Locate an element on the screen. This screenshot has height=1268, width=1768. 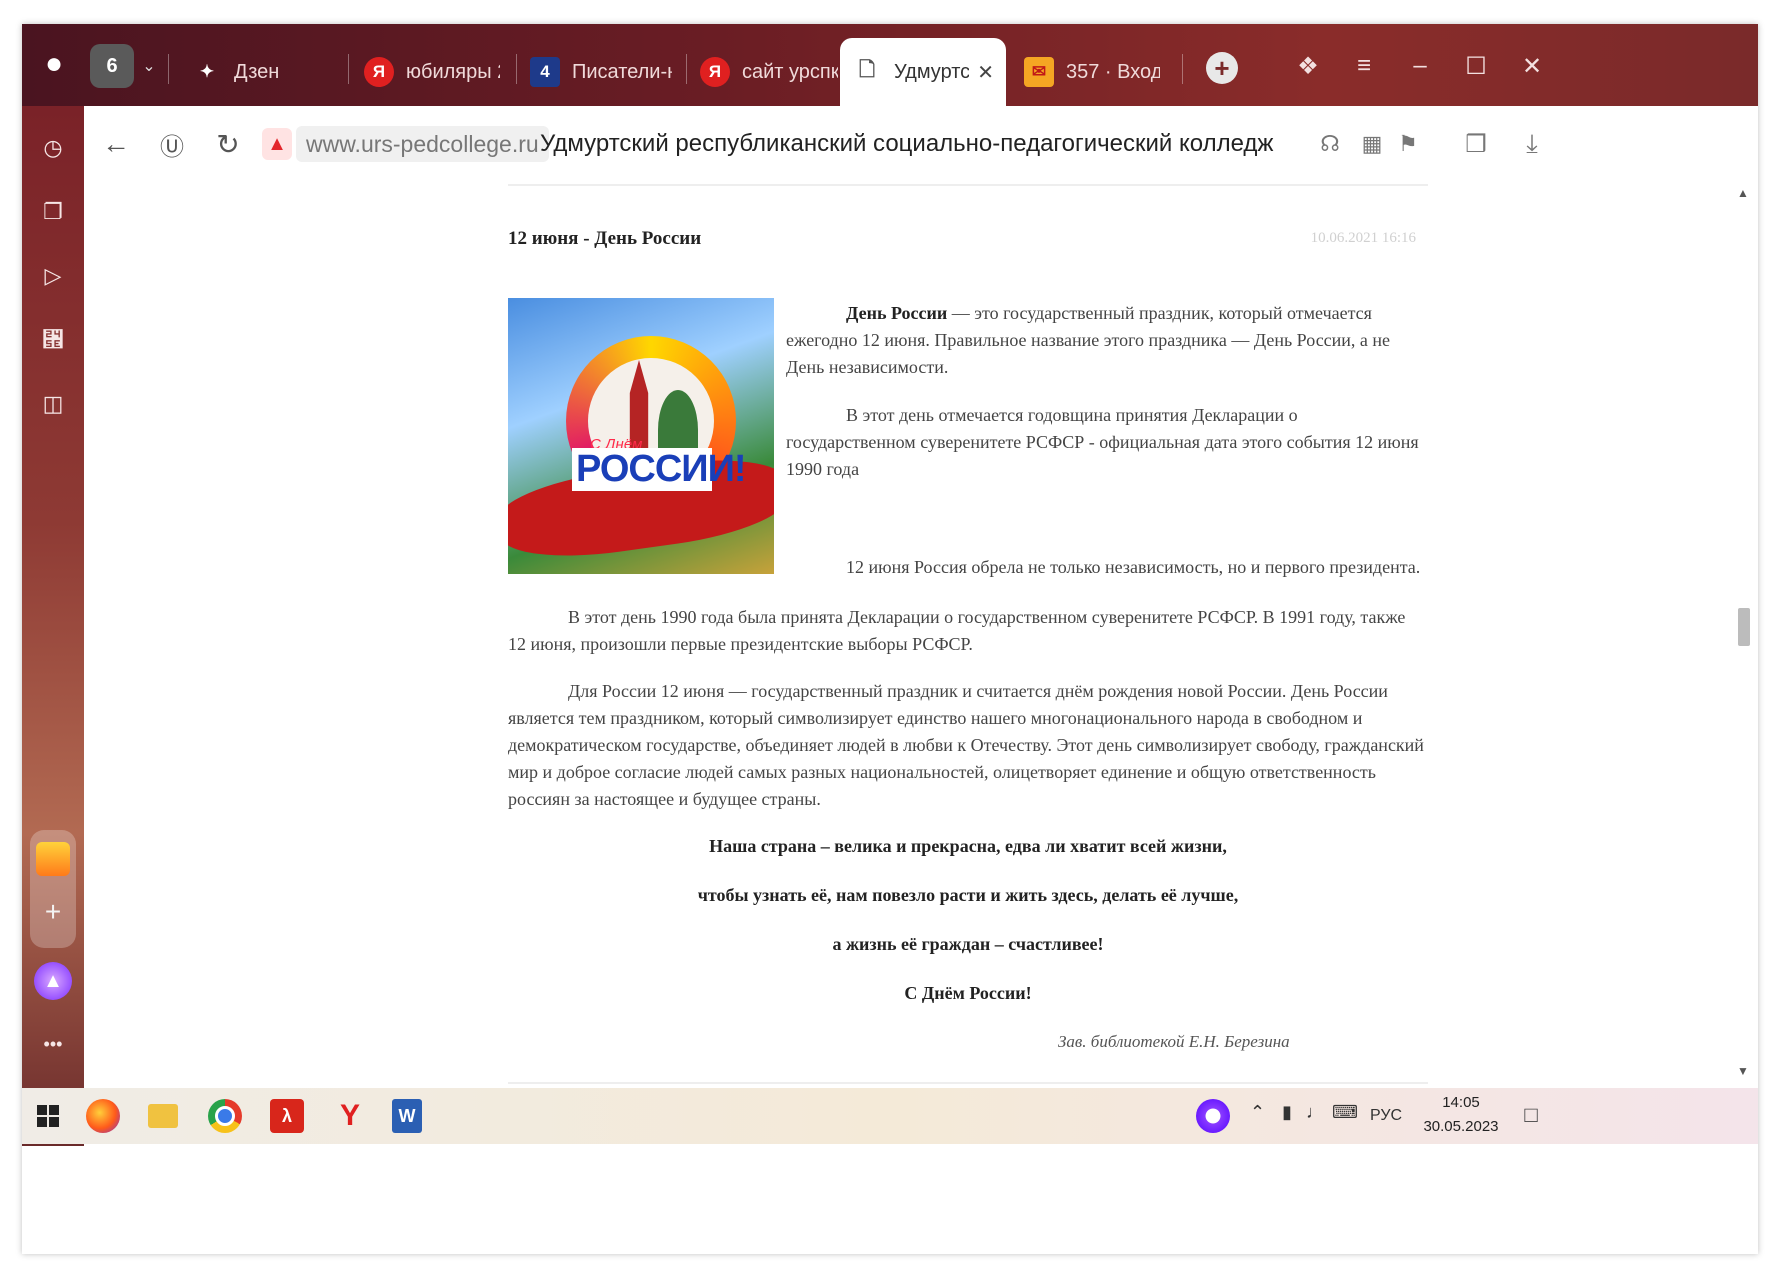
alice-tray-icon is located at coordinates (1213, 1116).